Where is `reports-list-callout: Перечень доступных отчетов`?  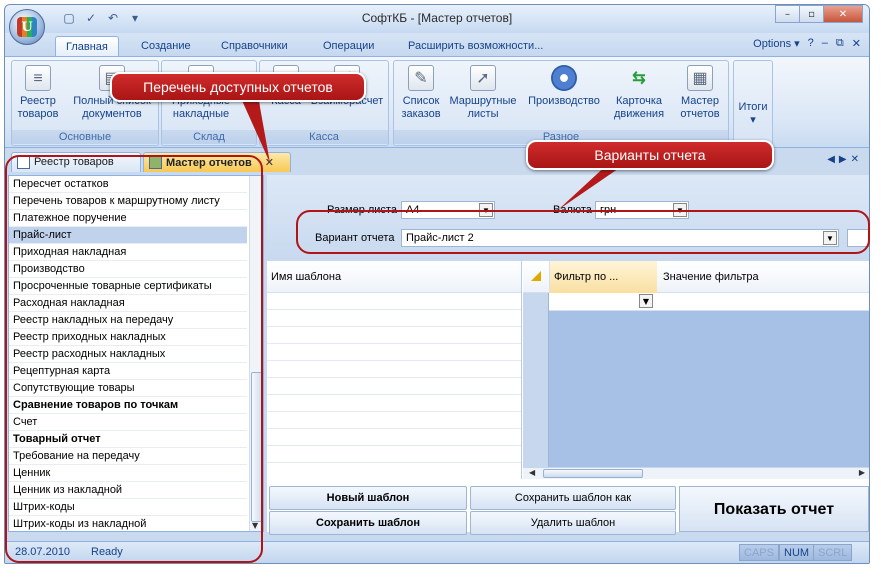
reports-list-callout: Перечень доступных отчетов is located at coordinates (238, 87).